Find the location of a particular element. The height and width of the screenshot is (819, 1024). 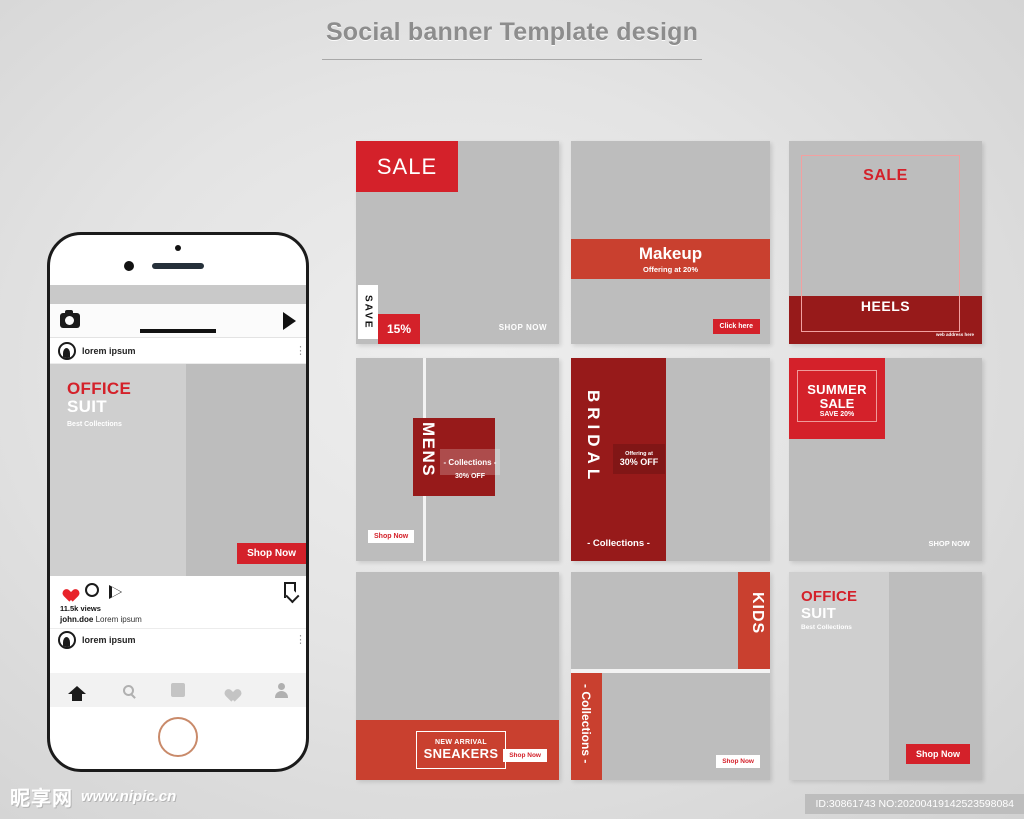

heels-web-address: web address here is located at coordinates (954, 334).